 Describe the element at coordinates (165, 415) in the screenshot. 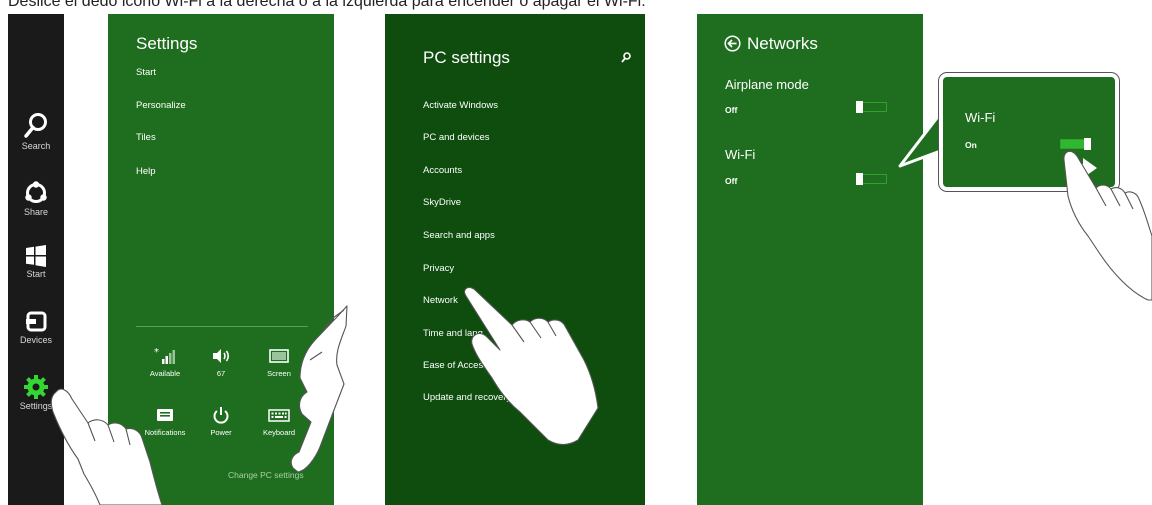

I see `notifications-icon` at that location.